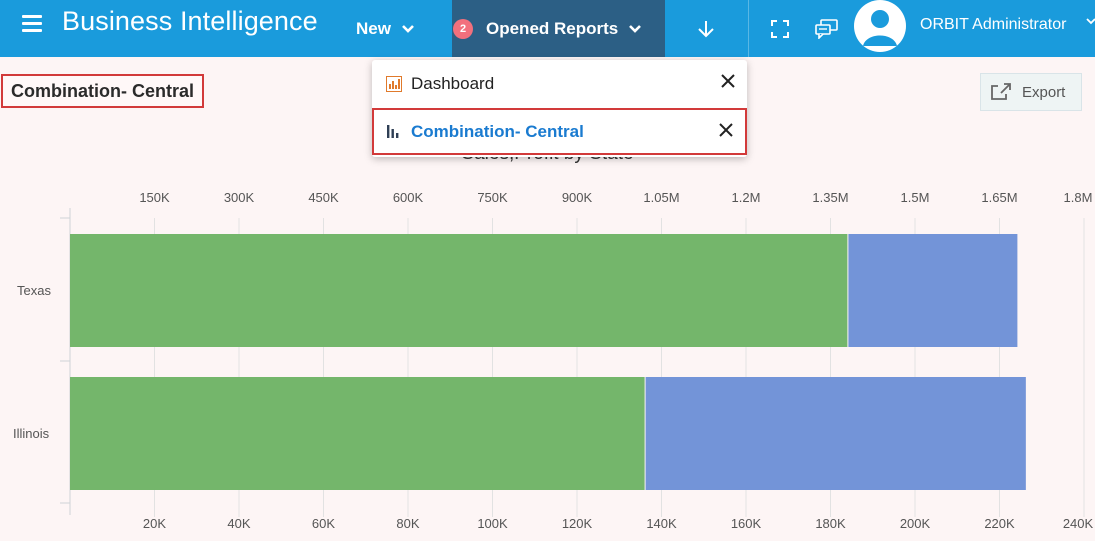 This screenshot has height=541, width=1095. I want to click on bottom-axis-tick-label: 240K, so click(1078, 523).